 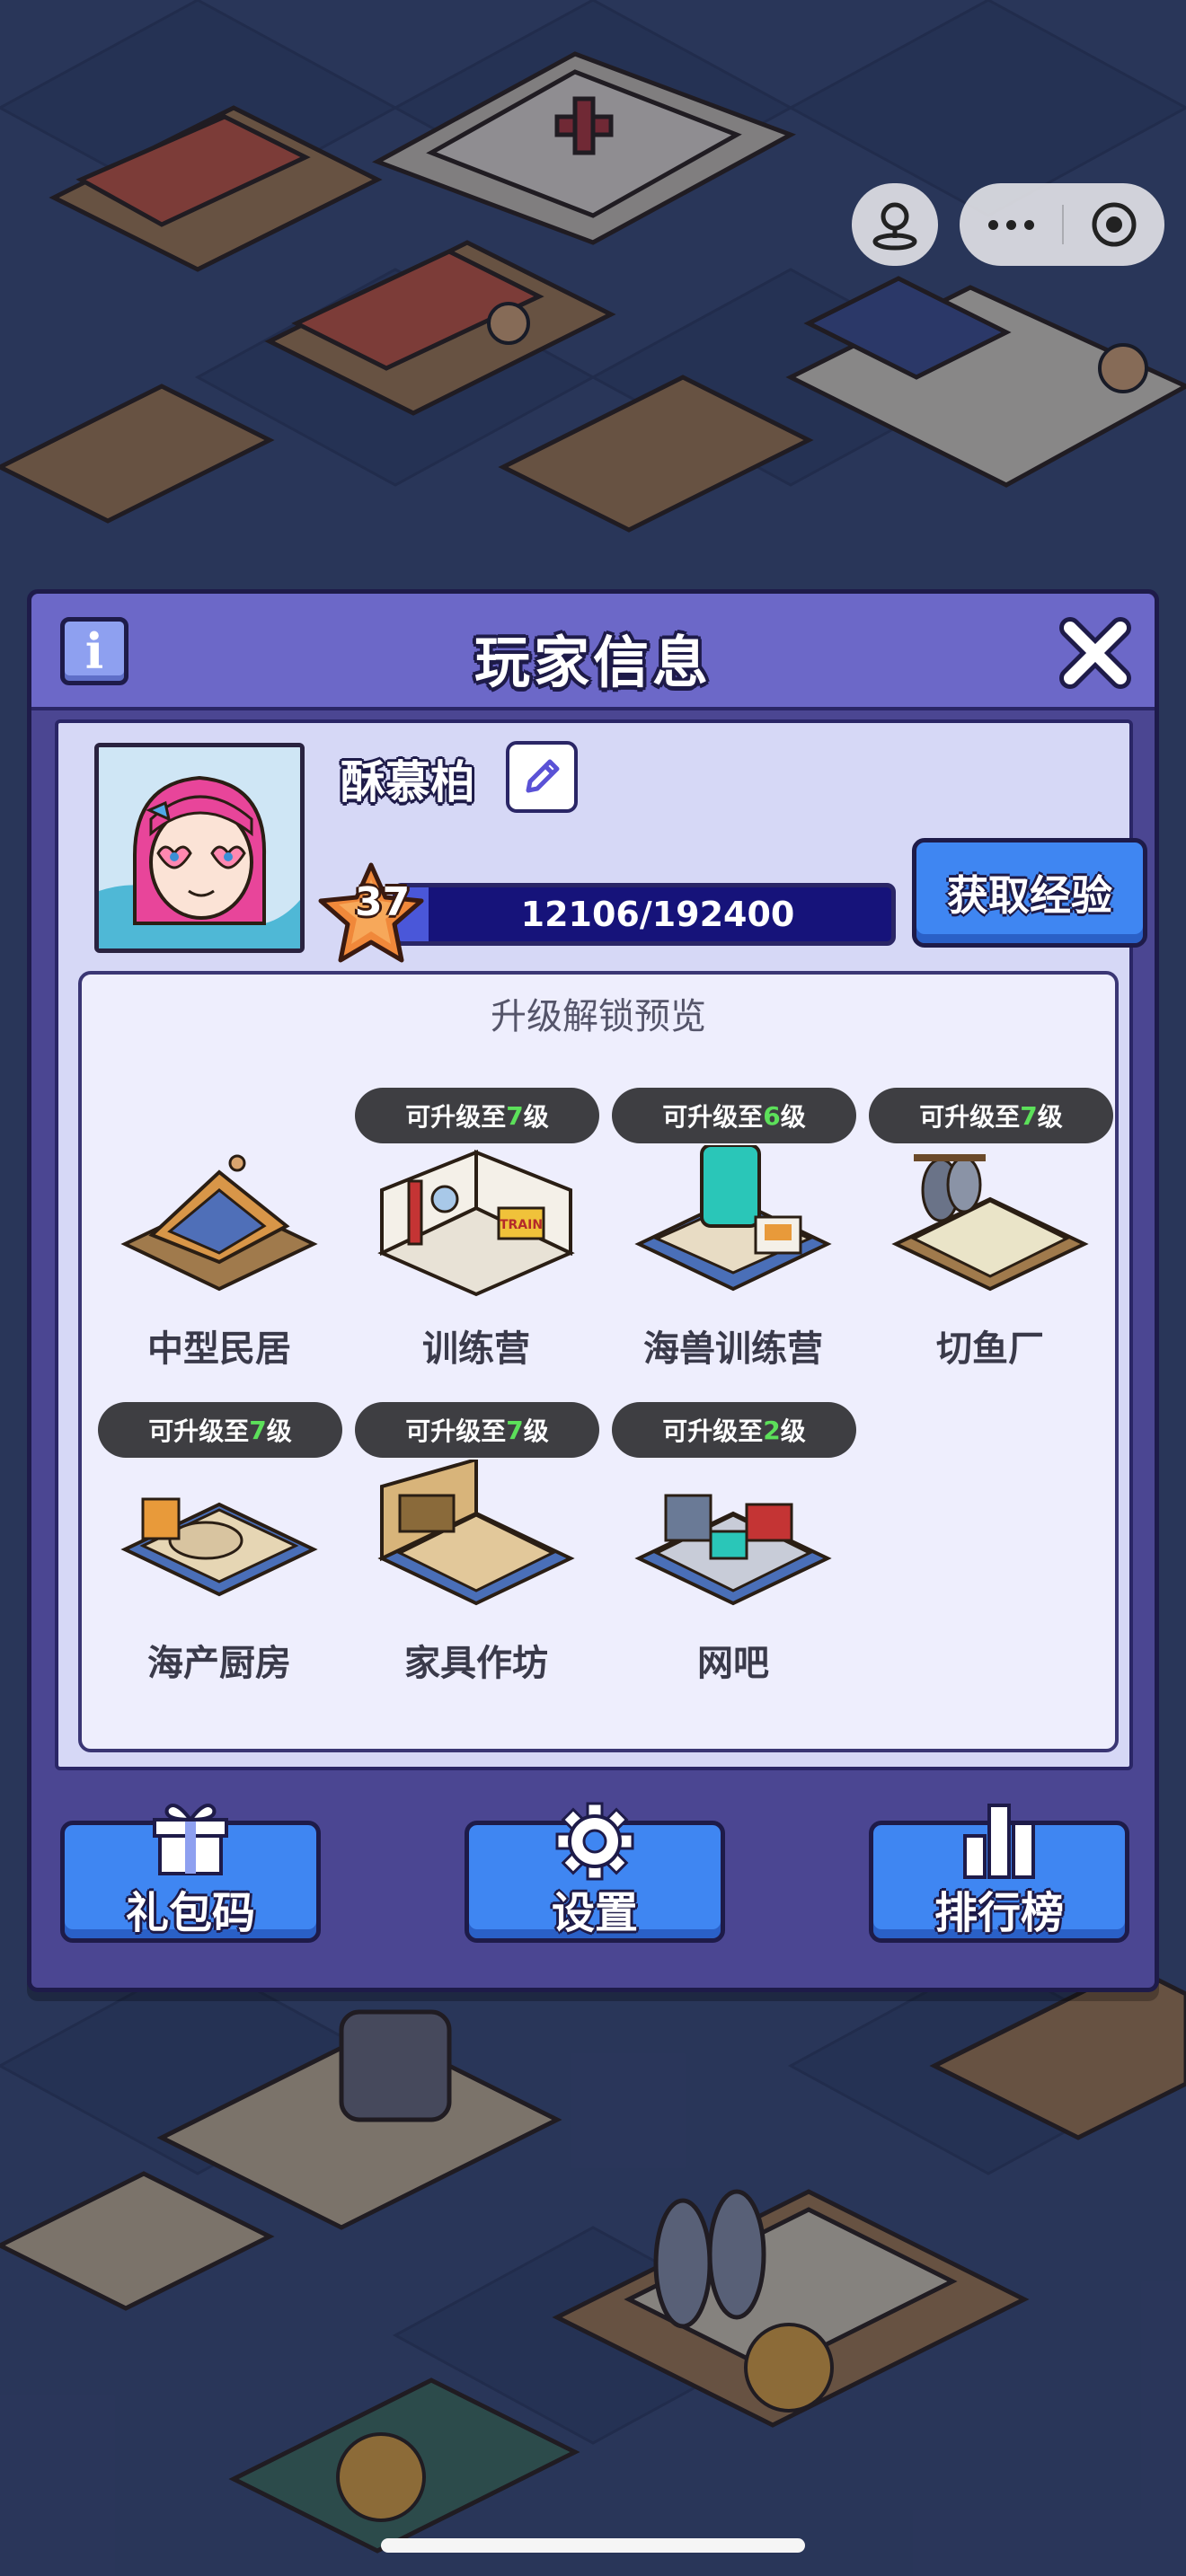 What do you see at coordinates (772, 1115) in the screenshot?
I see `tag-level: 6` at bounding box center [772, 1115].